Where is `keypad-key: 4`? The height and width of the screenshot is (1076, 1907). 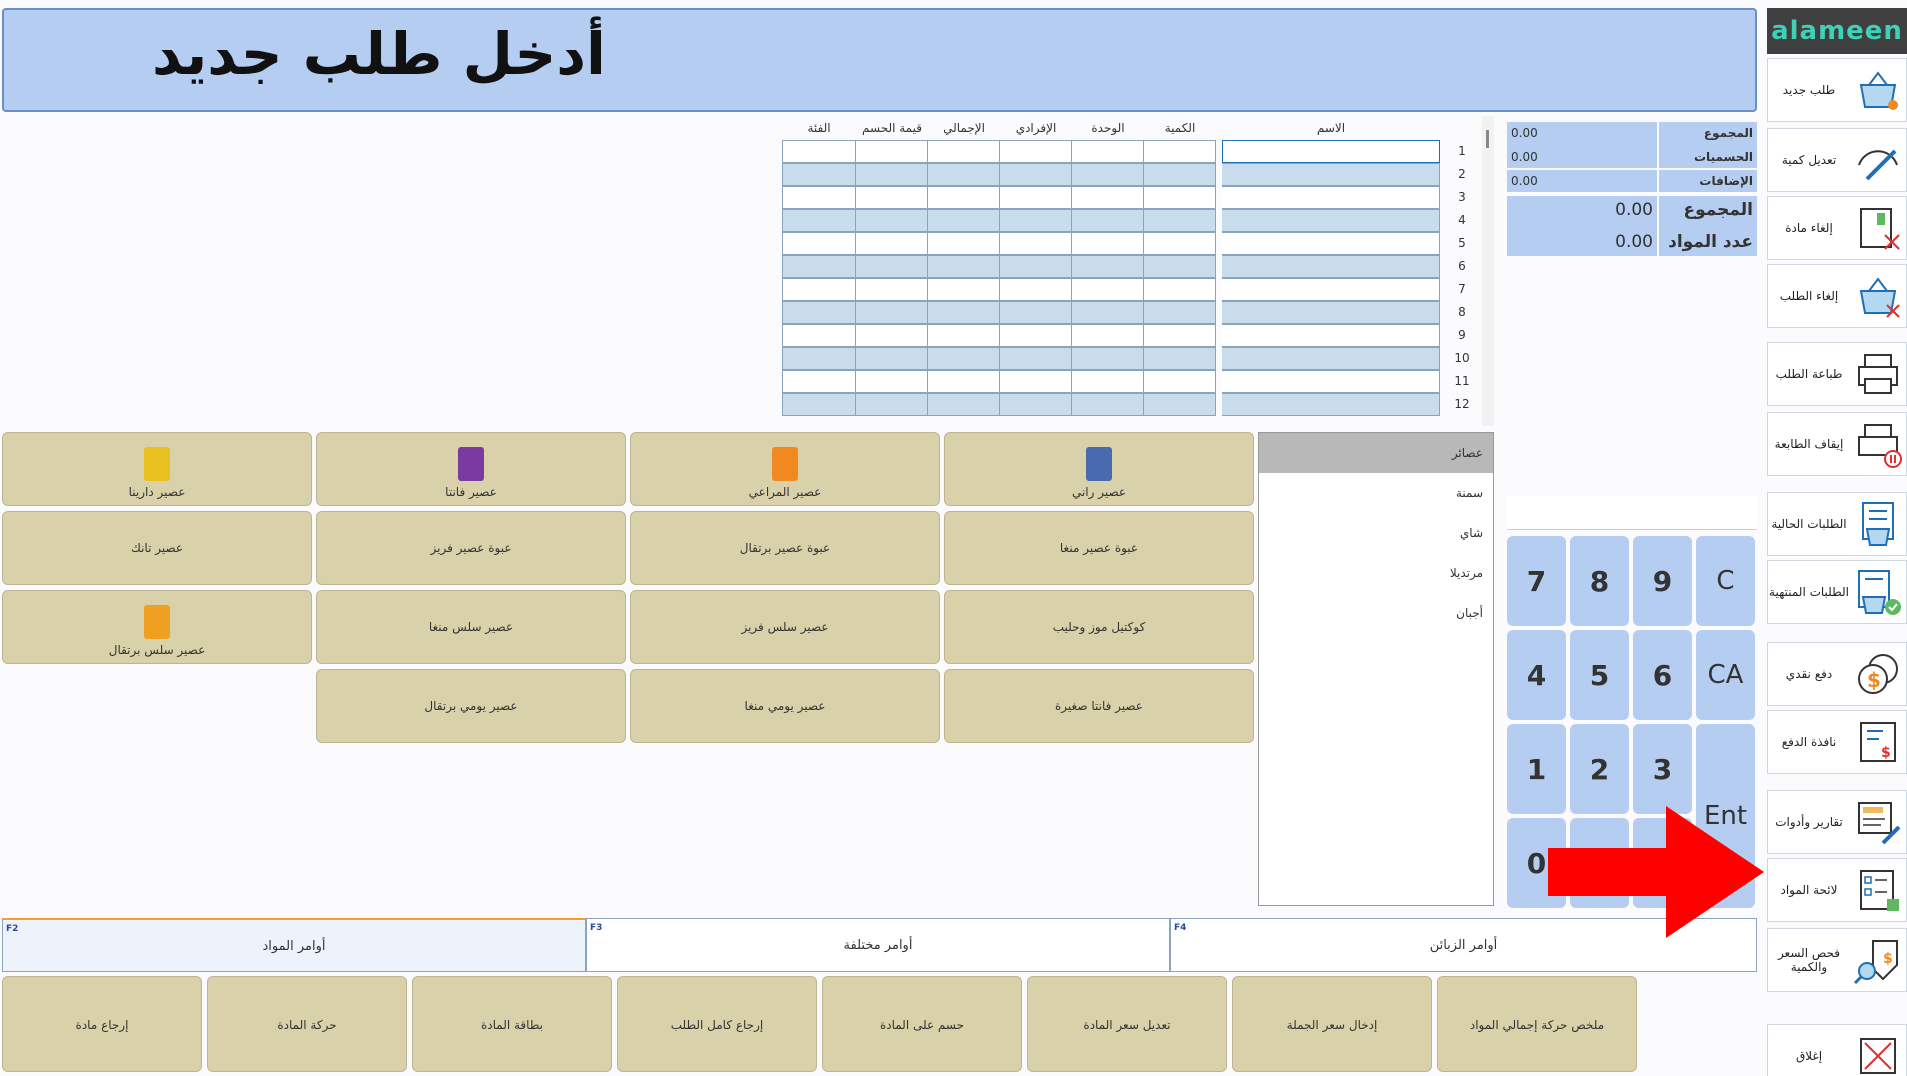 keypad-key: 4 is located at coordinates (1536, 675).